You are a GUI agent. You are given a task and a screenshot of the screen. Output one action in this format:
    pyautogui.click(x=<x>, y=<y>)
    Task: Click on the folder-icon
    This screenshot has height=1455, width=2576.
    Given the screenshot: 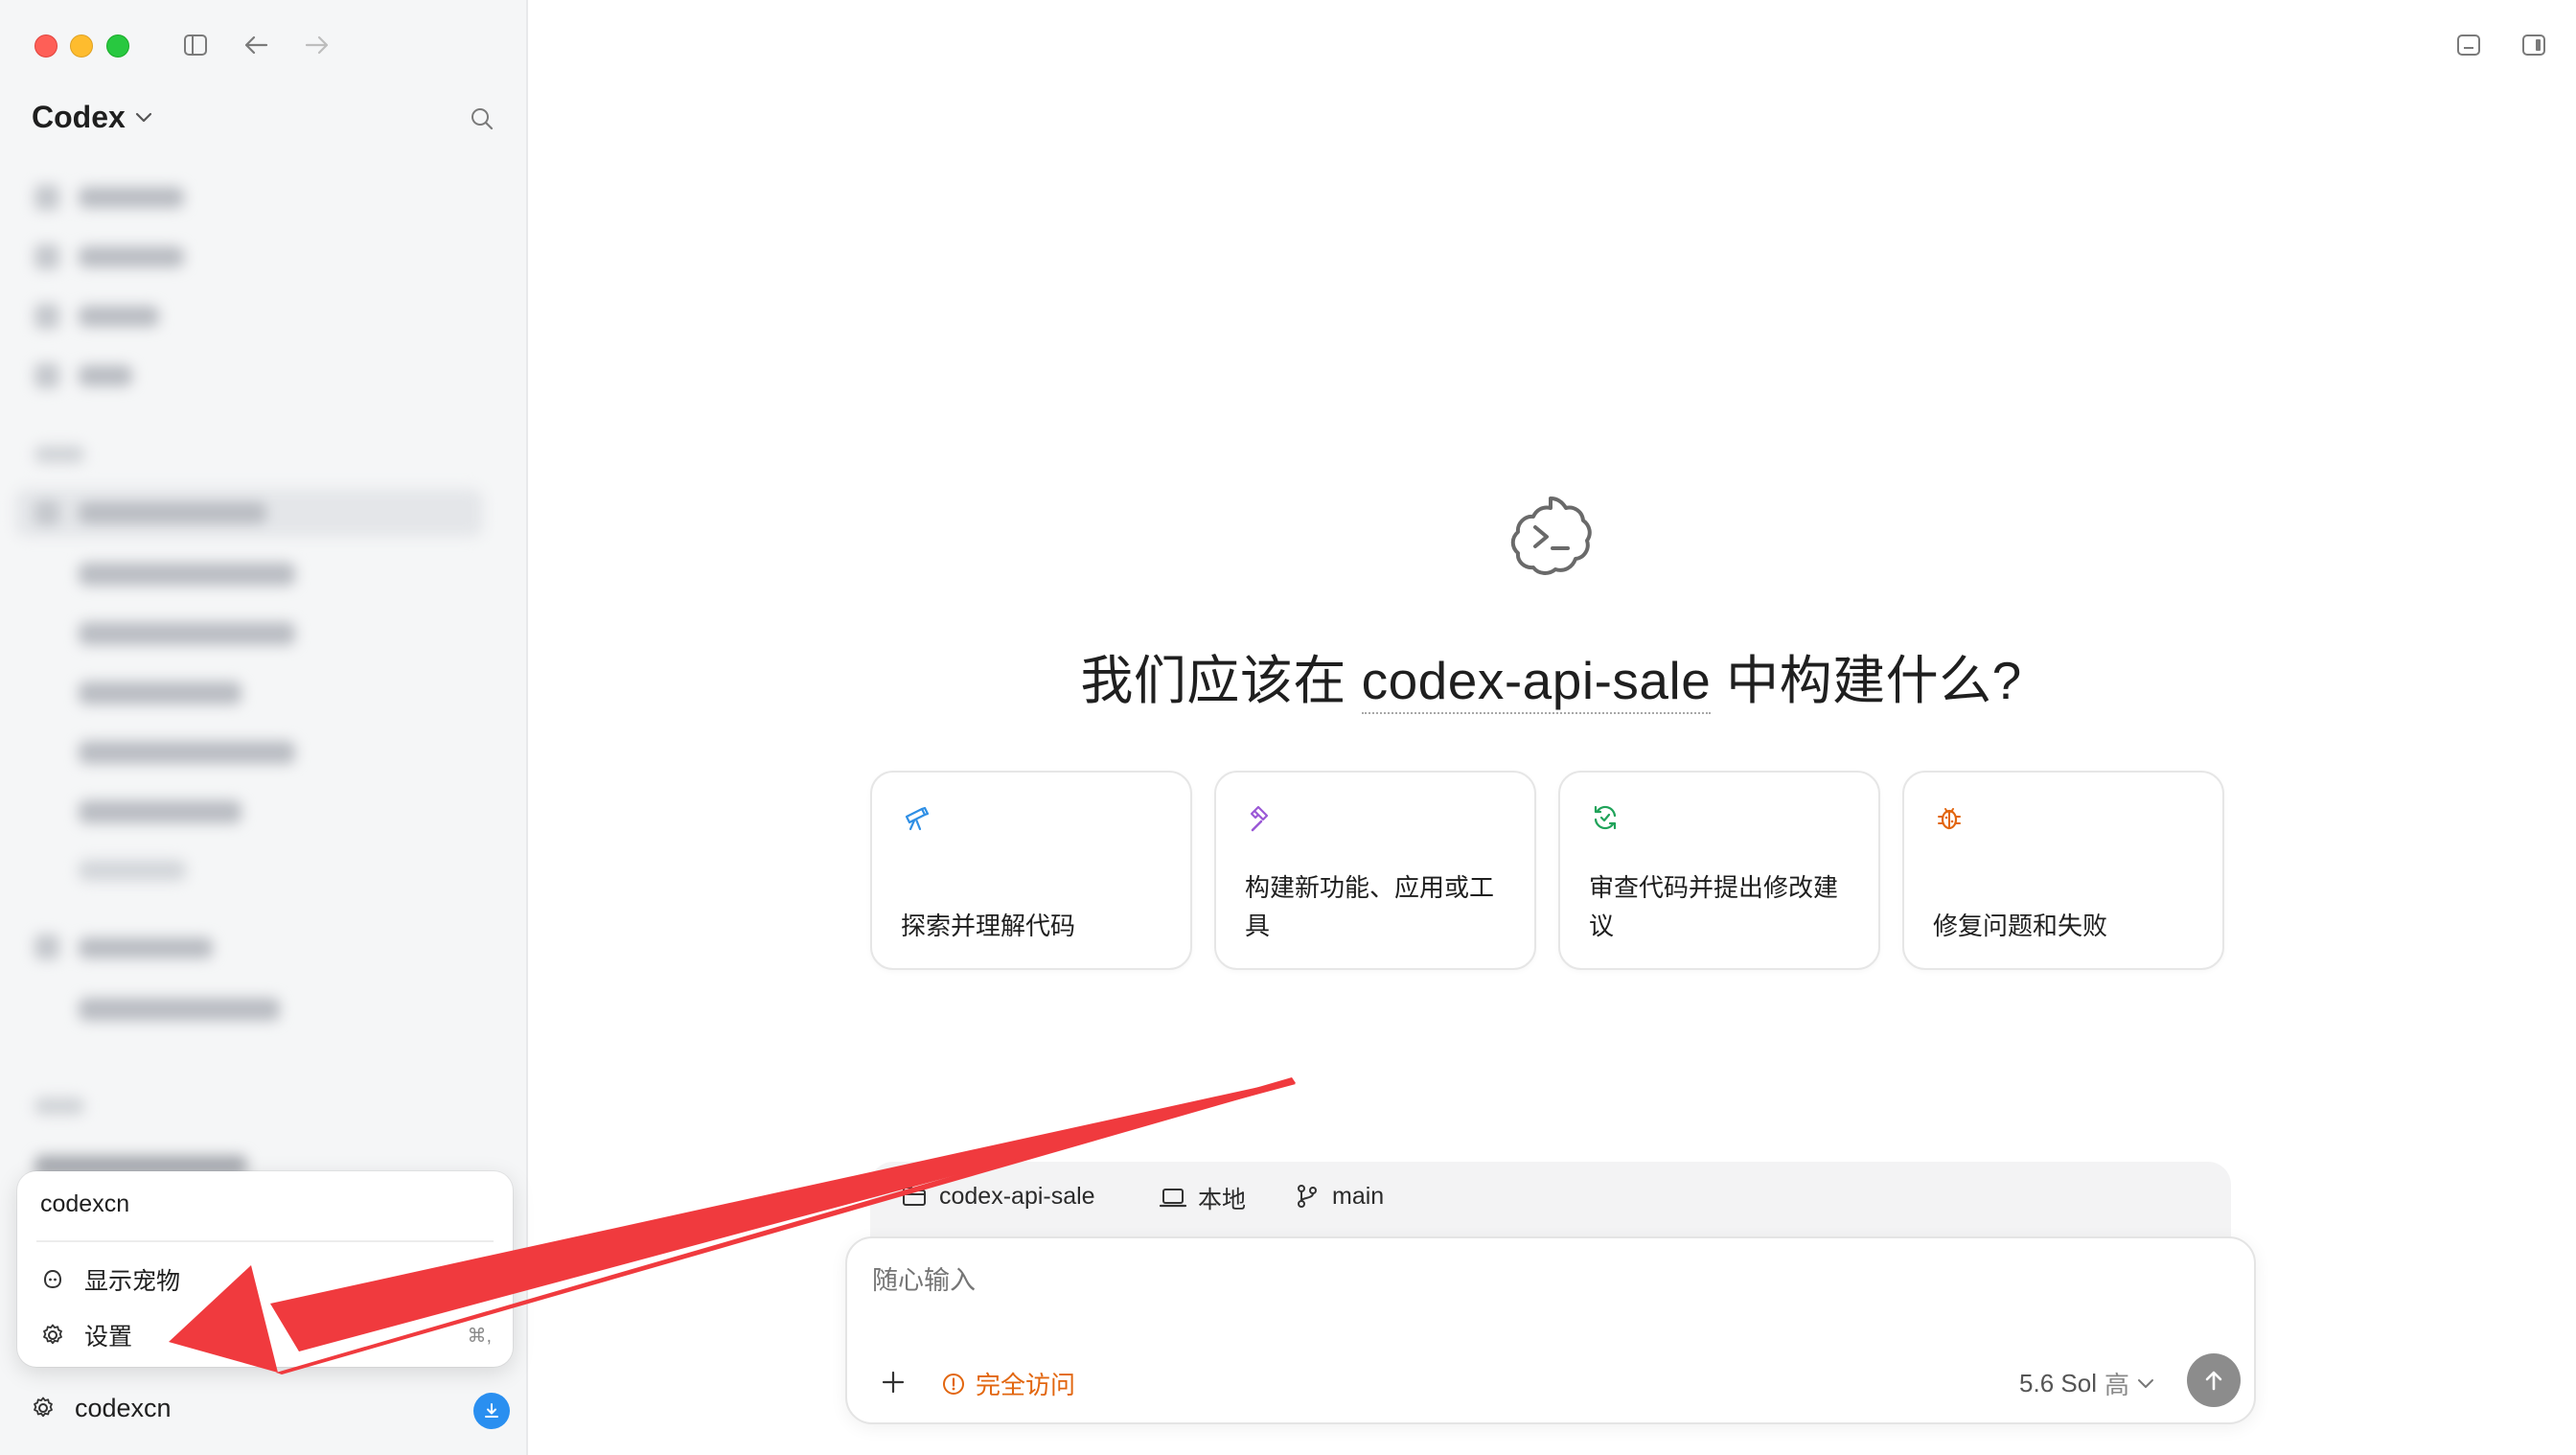 What is the action you would take?
    pyautogui.click(x=914, y=1197)
    